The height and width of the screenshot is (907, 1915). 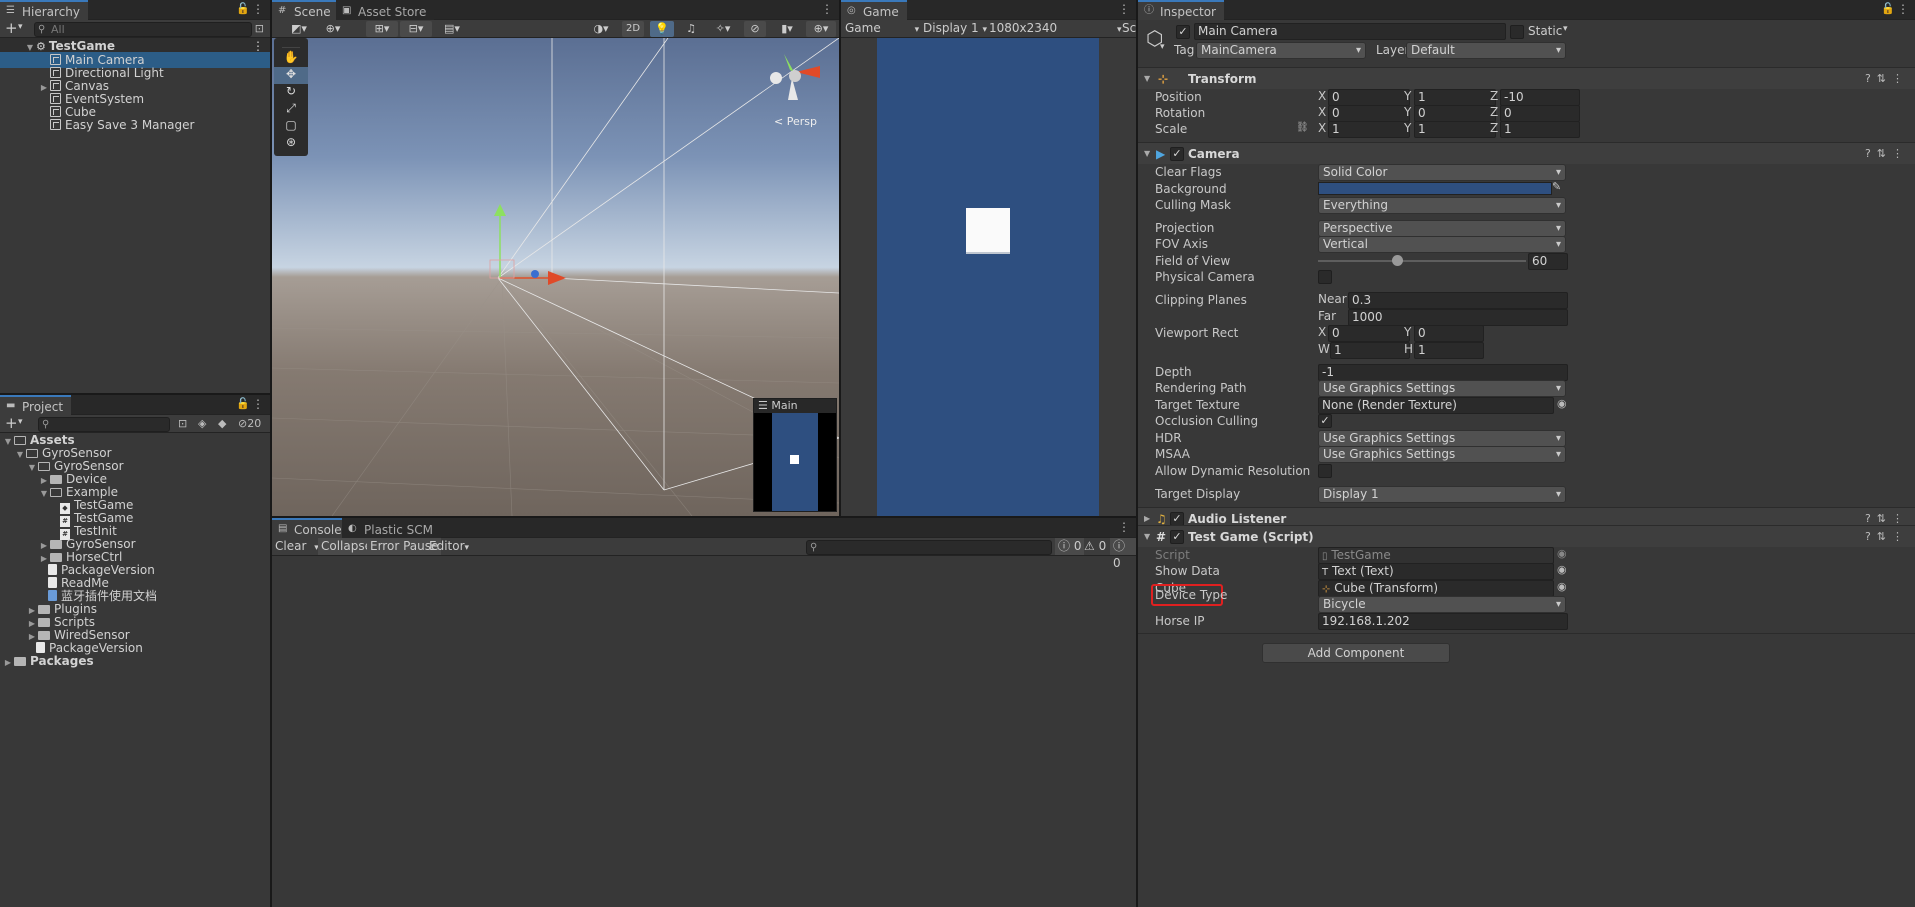 What do you see at coordinates (1556, 186) in the screenshot?
I see `eyedropper-icon: ✎` at bounding box center [1556, 186].